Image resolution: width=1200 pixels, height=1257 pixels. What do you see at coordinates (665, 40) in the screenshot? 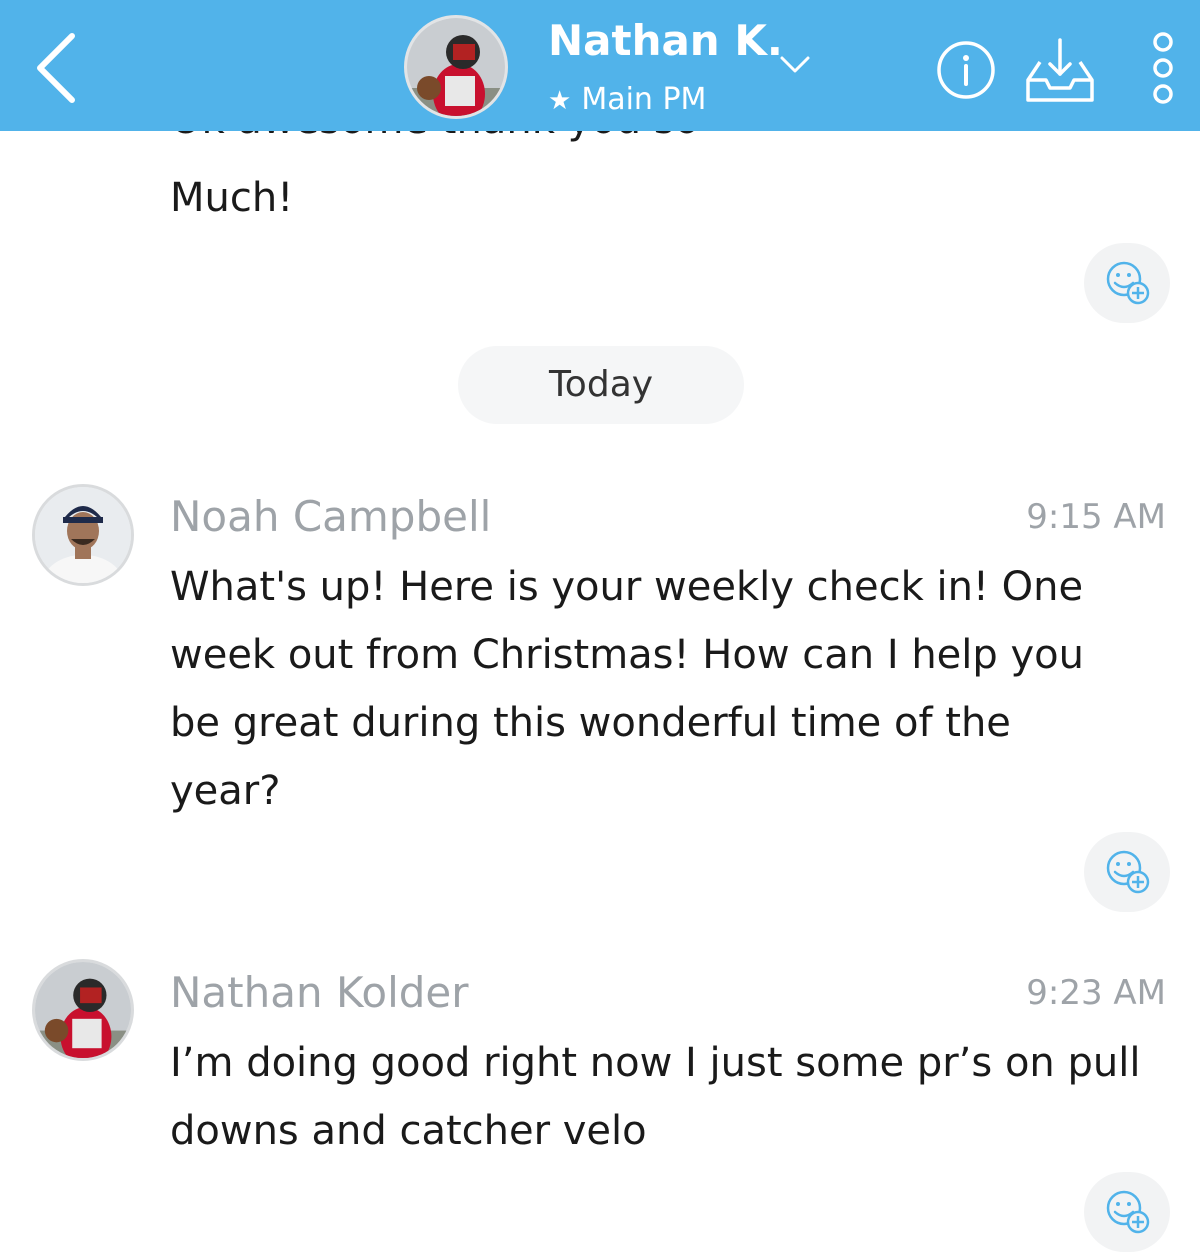
I see `contact-name: Nathan K.` at bounding box center [665, 40].